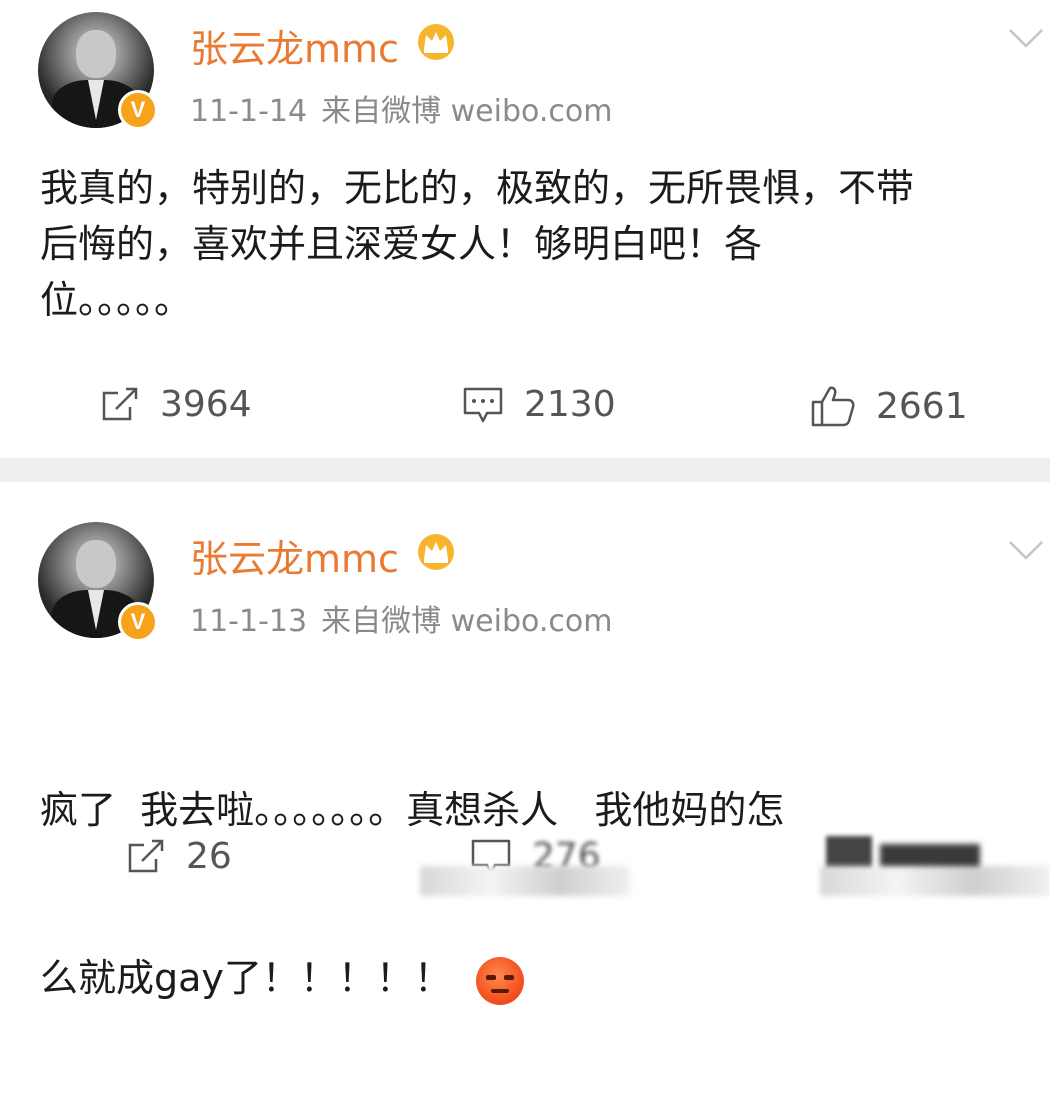  I want to click on post-meta: 11-1-14 来自微博 weibo.com, so click(408, 108).